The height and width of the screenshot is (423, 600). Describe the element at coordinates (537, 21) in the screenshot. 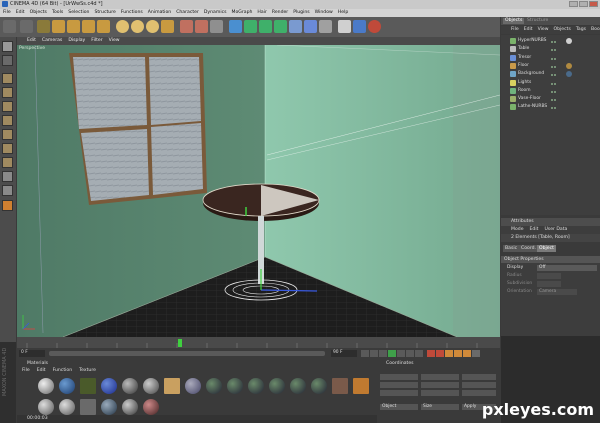

I see `tab-structure: Structure` at that location.